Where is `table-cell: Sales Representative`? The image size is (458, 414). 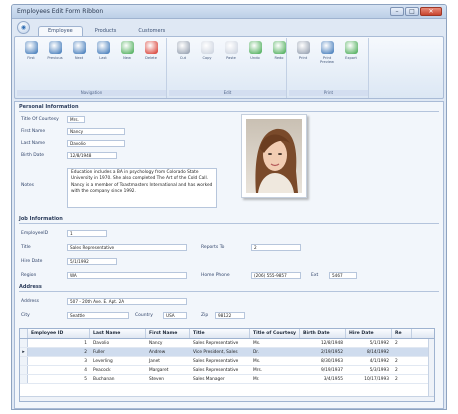
table-cell: Sales Representative is located at coordinates (216, 370).